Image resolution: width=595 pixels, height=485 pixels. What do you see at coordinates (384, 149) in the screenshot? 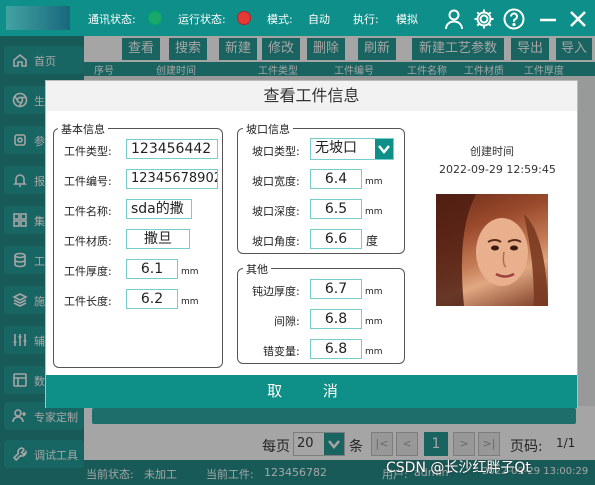
I see `chevron-down-icon` at bounding box center [384, 149].